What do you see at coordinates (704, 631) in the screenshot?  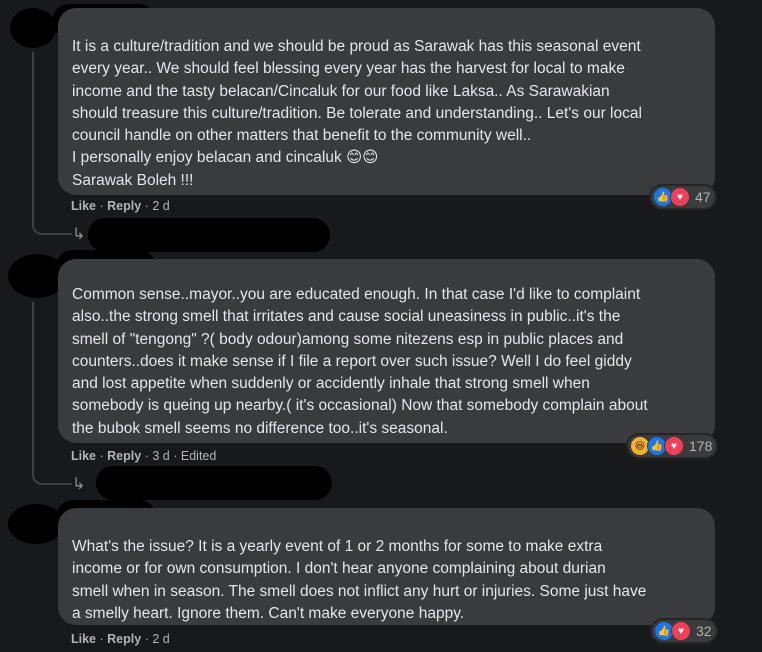 I see `reaction-count: 32` at bounding box center [704, 631].